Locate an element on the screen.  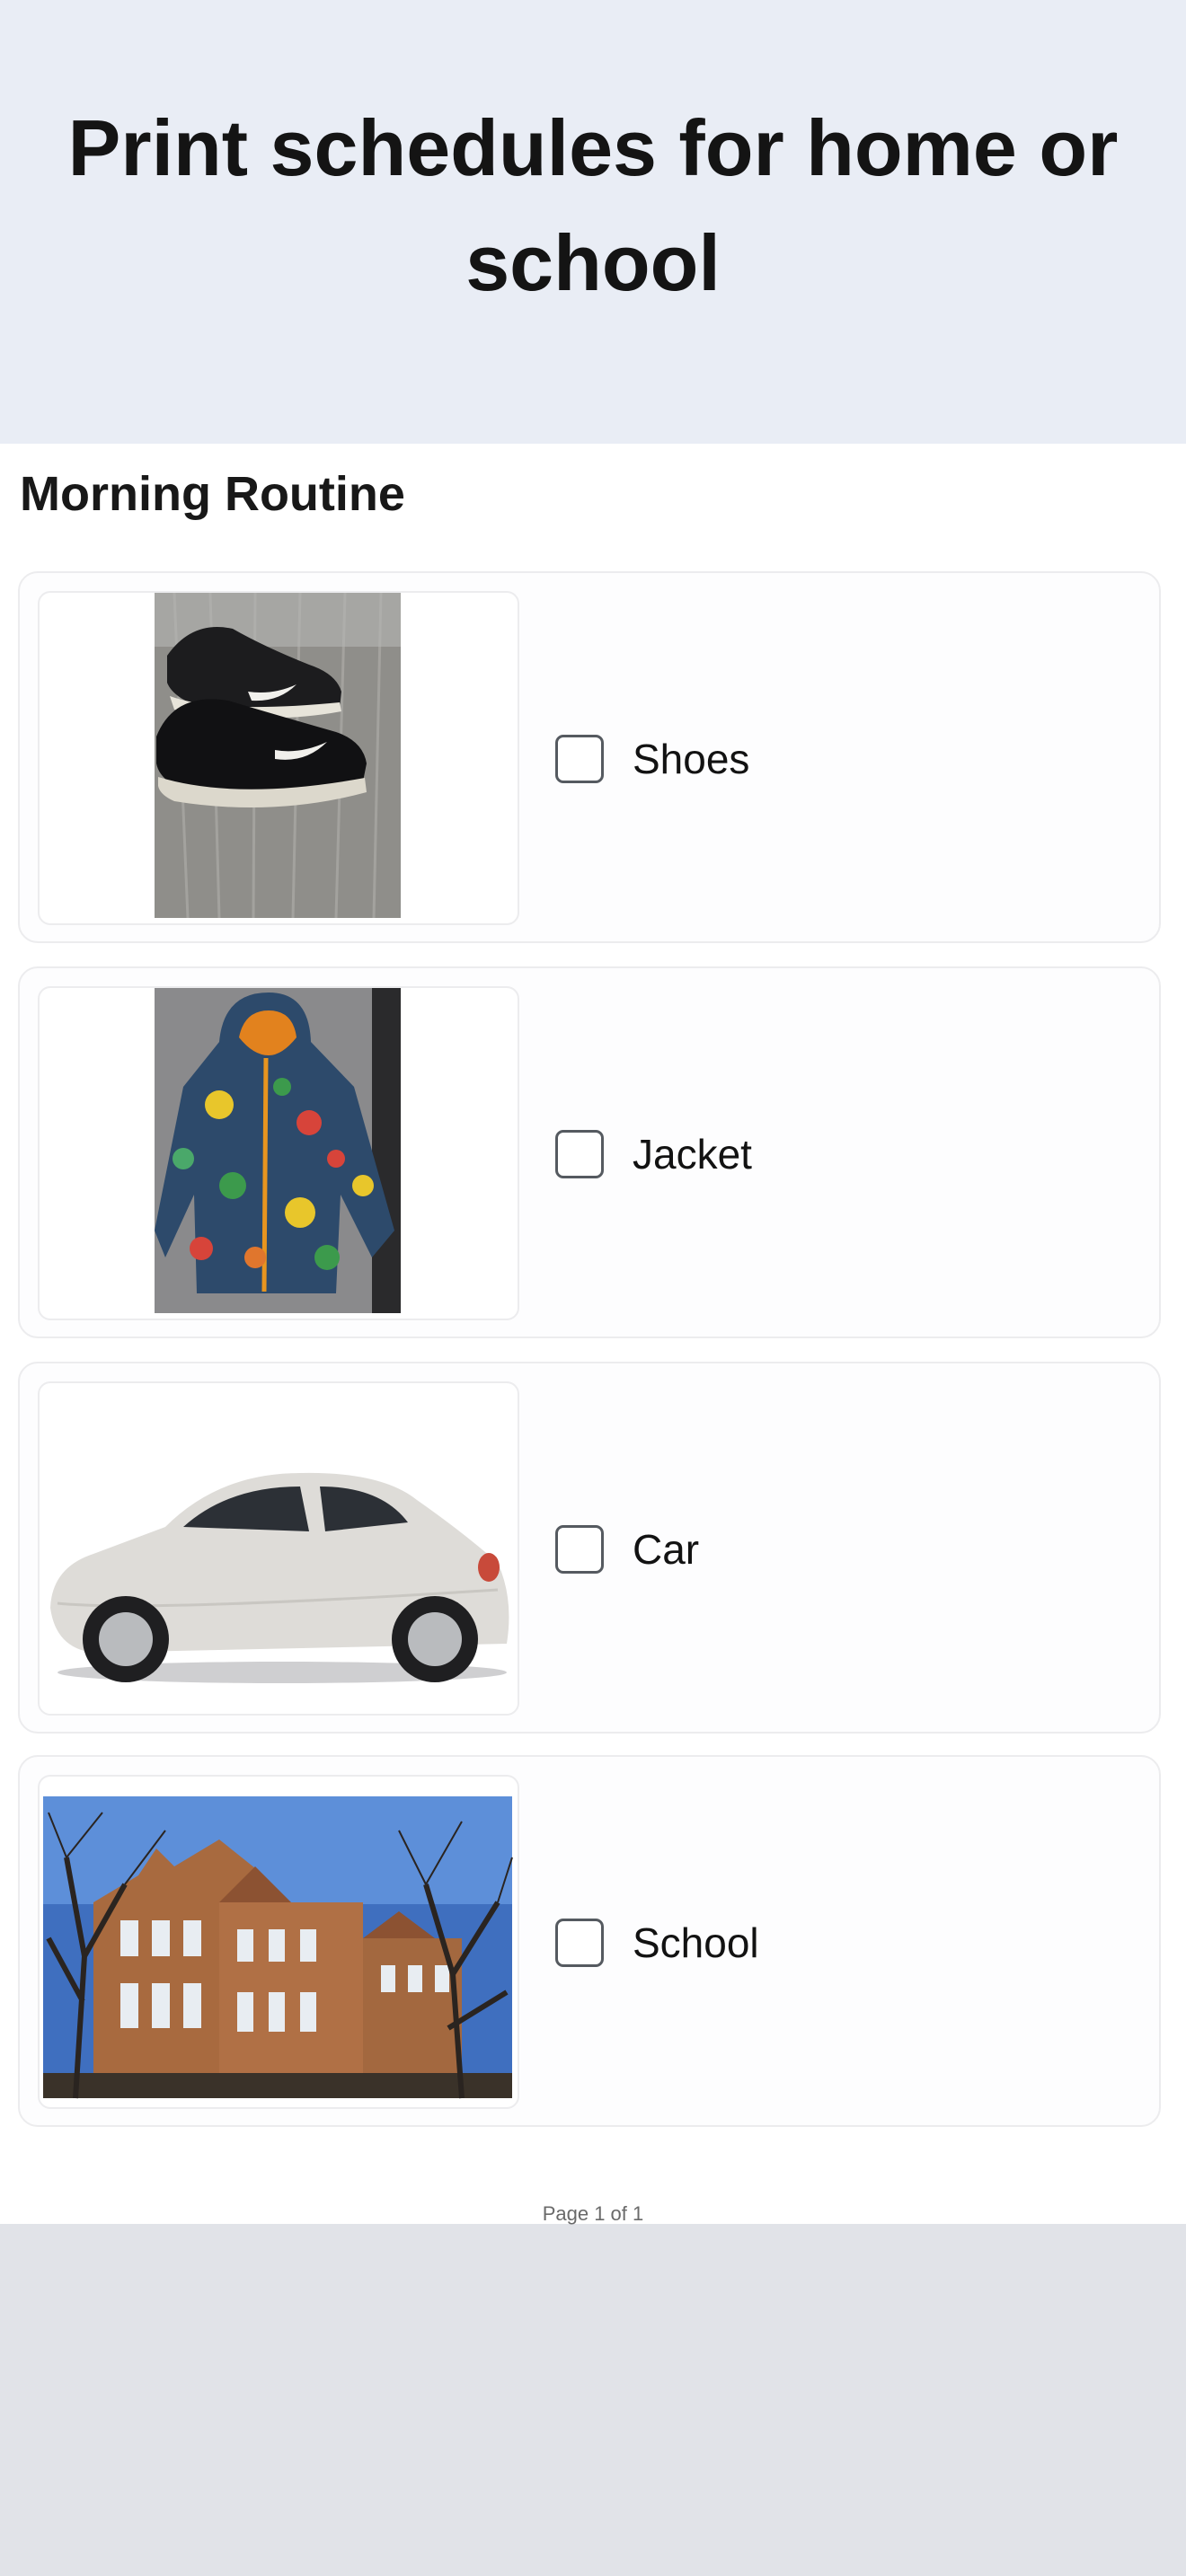
car-checkbox is located at coordinates (579, 1549).